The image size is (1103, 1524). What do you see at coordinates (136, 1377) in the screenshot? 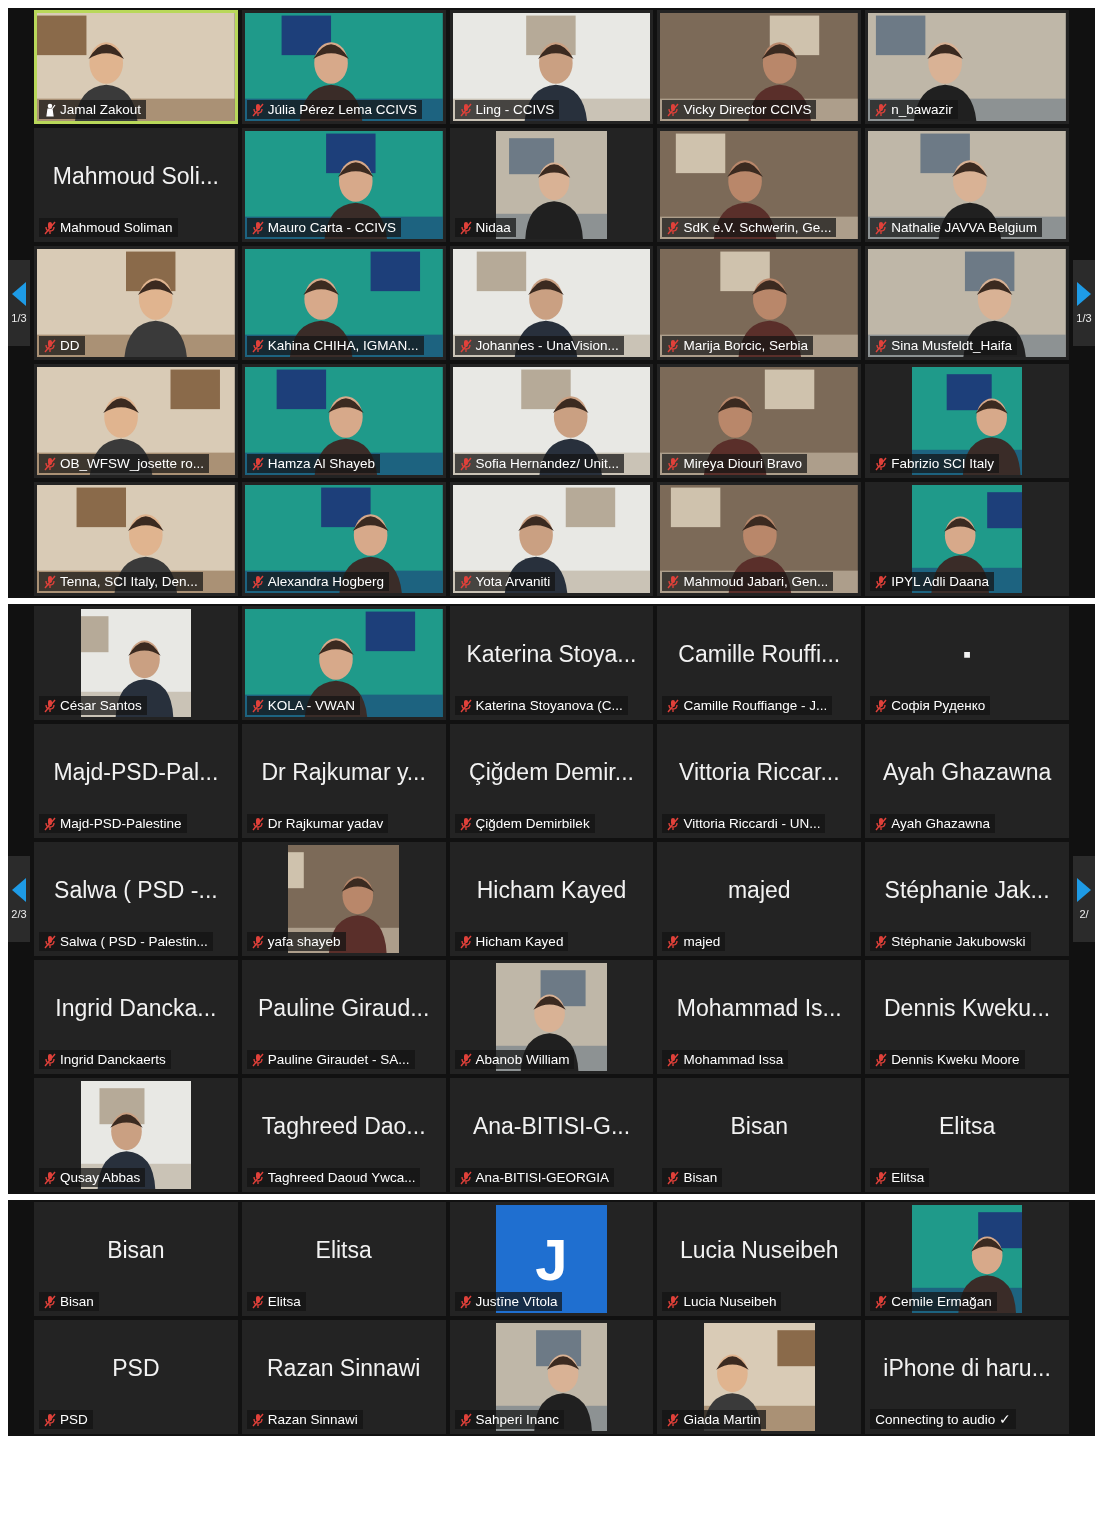
I see `video-tile: PSD PSD` at bounding box center [136, 1377].